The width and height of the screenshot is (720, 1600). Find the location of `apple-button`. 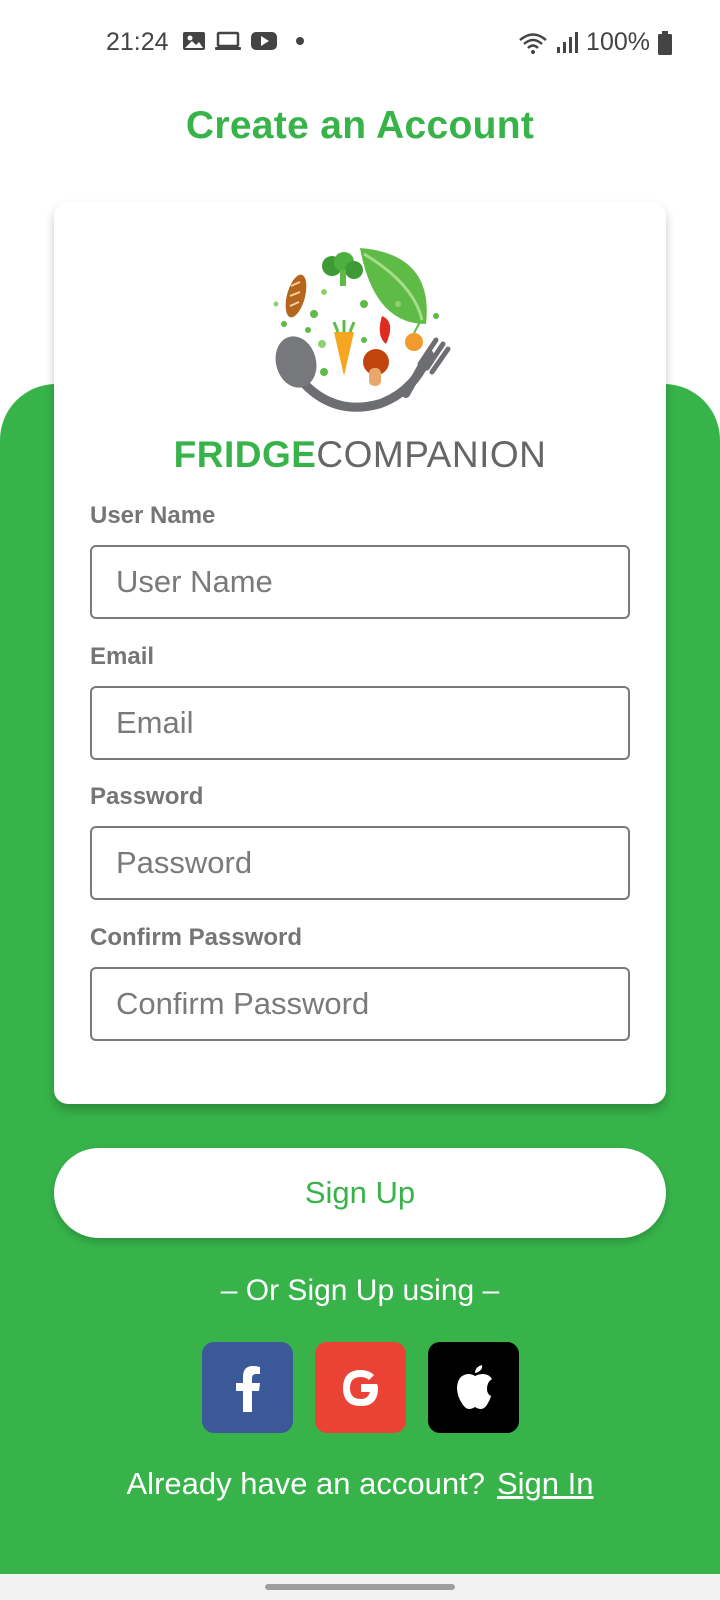

apple-button is located at coordinates (473, 1387).